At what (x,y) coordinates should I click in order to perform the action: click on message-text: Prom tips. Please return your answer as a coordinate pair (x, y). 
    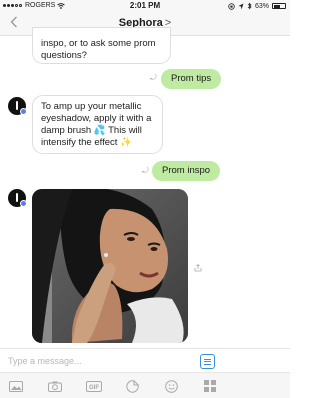
    Looking at the image, I should click on (191, 78).